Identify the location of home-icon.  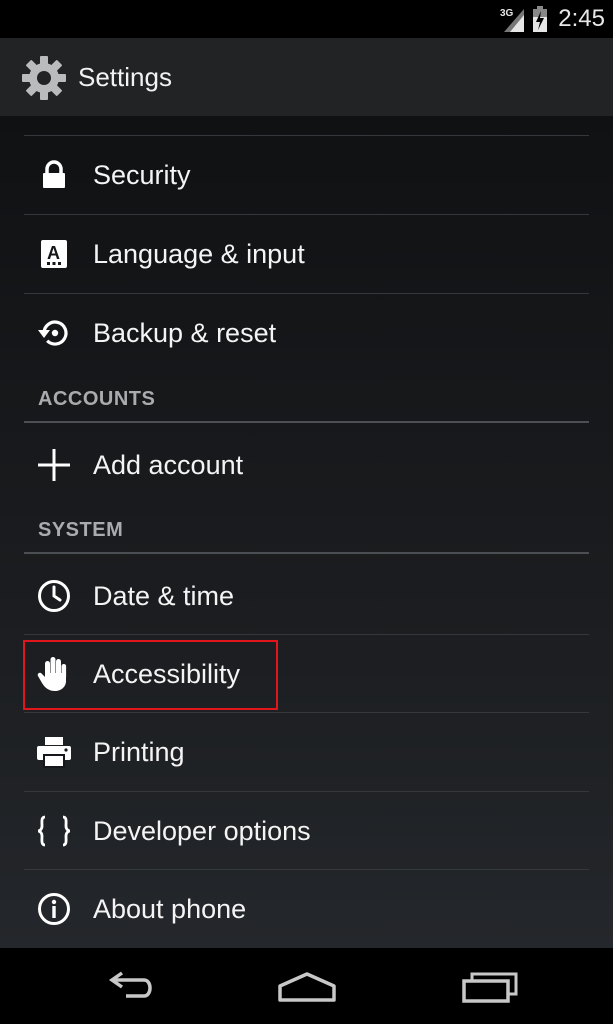
(307, 986).